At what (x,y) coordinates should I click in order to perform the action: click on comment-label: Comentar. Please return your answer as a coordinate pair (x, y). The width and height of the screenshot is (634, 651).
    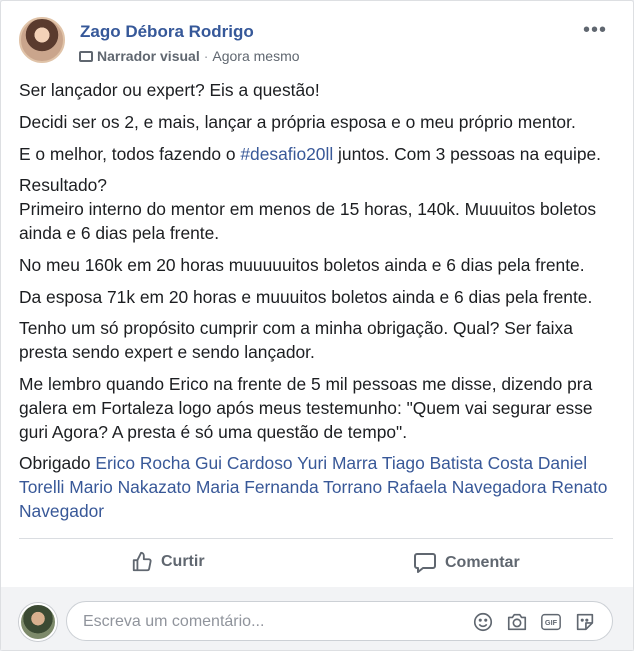
    Looking at the image, I should click on (482, 562).